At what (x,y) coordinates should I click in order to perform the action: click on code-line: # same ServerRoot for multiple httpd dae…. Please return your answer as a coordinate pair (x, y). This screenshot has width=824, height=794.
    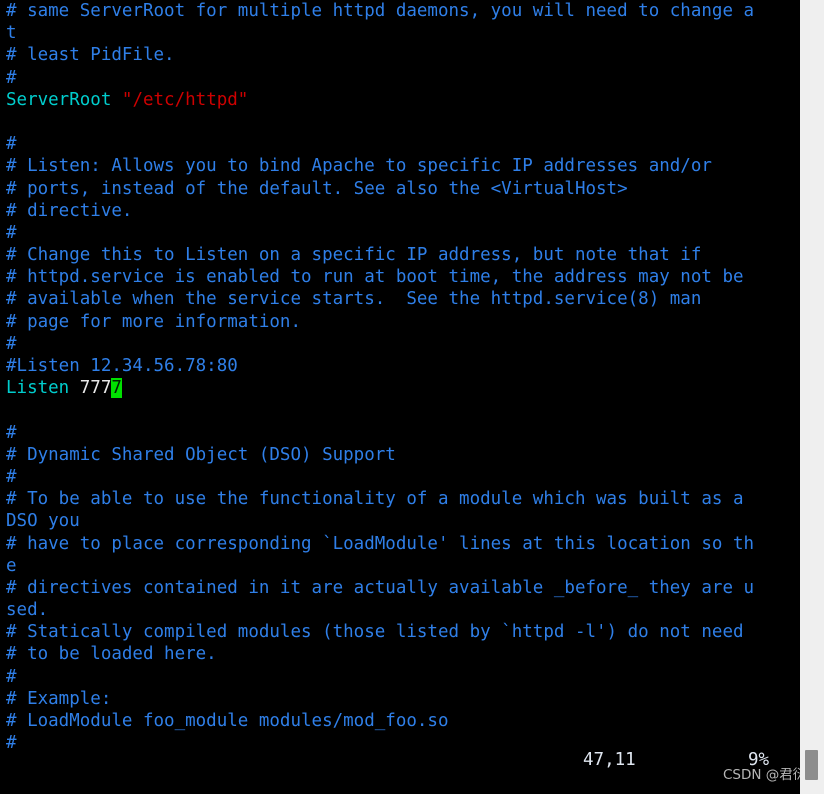
    Looking at the image, I should click on (380, 11).